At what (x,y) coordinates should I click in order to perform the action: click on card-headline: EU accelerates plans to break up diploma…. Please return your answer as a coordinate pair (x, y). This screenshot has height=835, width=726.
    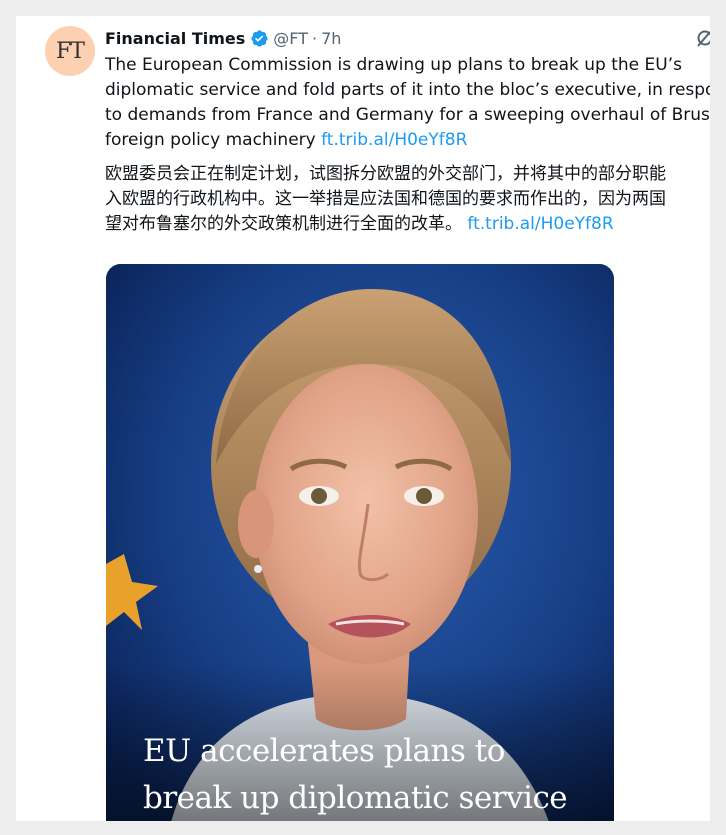
    Looking at the image, I should click on (355, 774).